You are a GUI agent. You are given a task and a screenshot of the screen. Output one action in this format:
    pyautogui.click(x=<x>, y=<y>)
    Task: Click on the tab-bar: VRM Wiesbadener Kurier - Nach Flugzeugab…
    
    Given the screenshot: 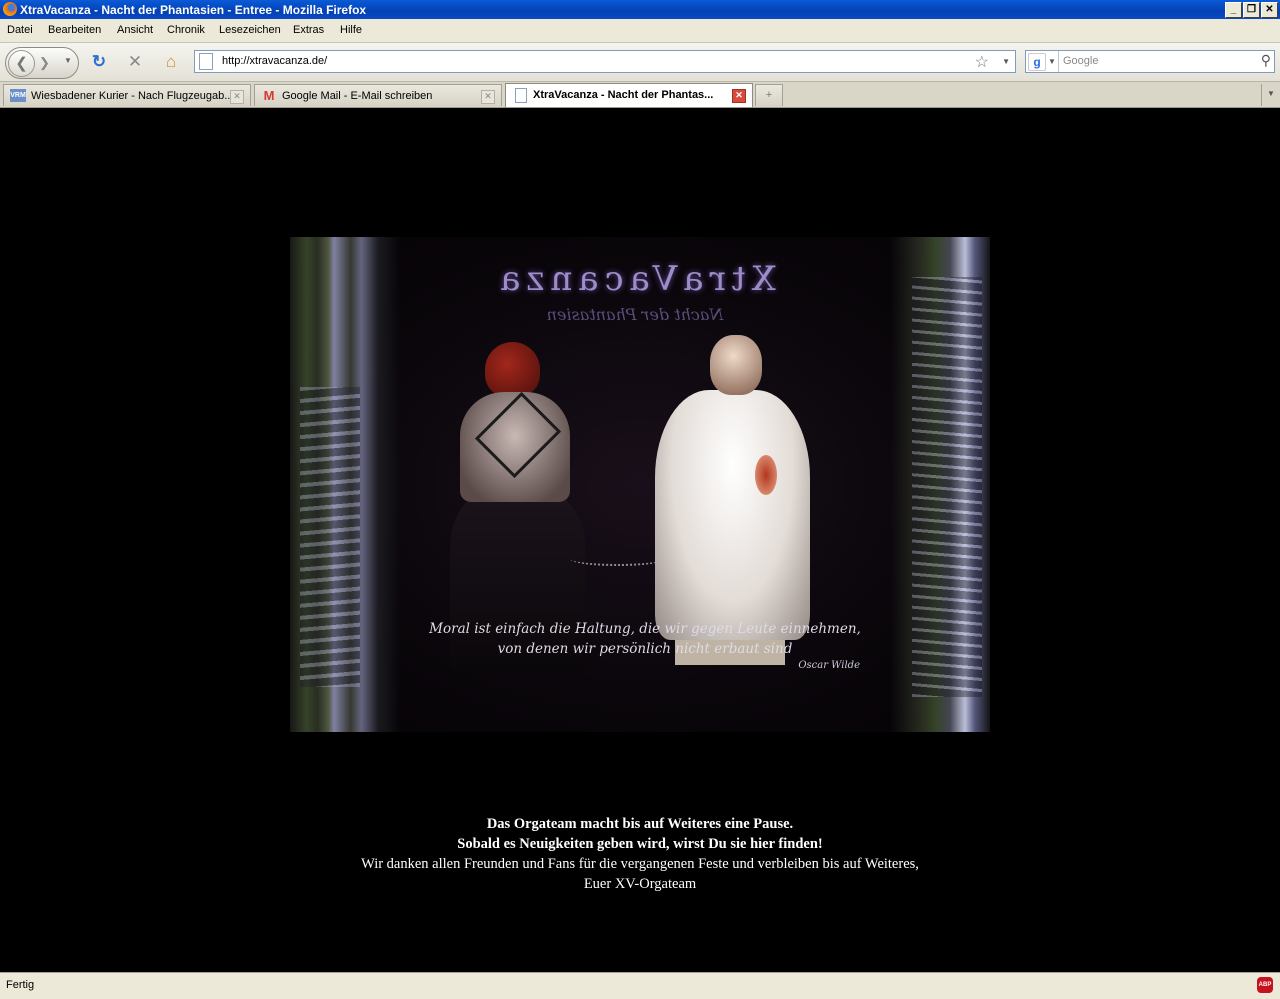 What is the action you would take?
    pyautogui.click(x=640, y=95)
    